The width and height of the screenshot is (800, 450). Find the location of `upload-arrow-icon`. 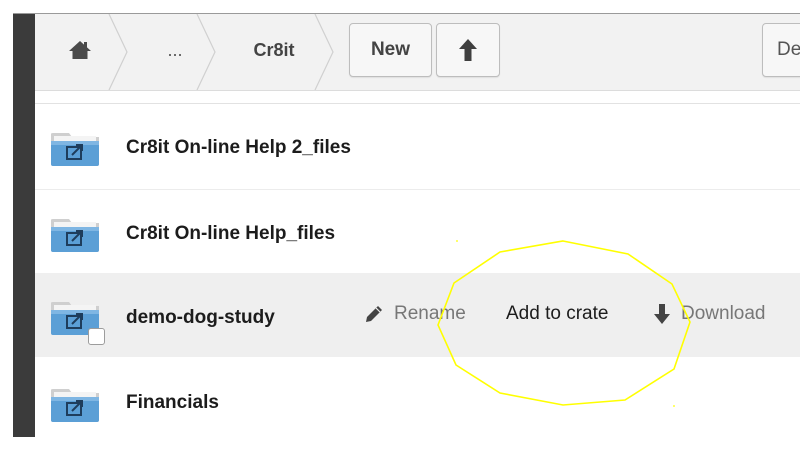

upload-arrow-icon is located at coordinates (468, 50).